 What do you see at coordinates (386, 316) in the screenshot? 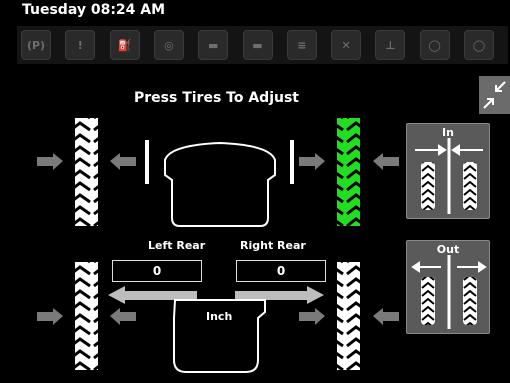
I see `outer-arrow-right-rear` at bounding box center [386, 316].